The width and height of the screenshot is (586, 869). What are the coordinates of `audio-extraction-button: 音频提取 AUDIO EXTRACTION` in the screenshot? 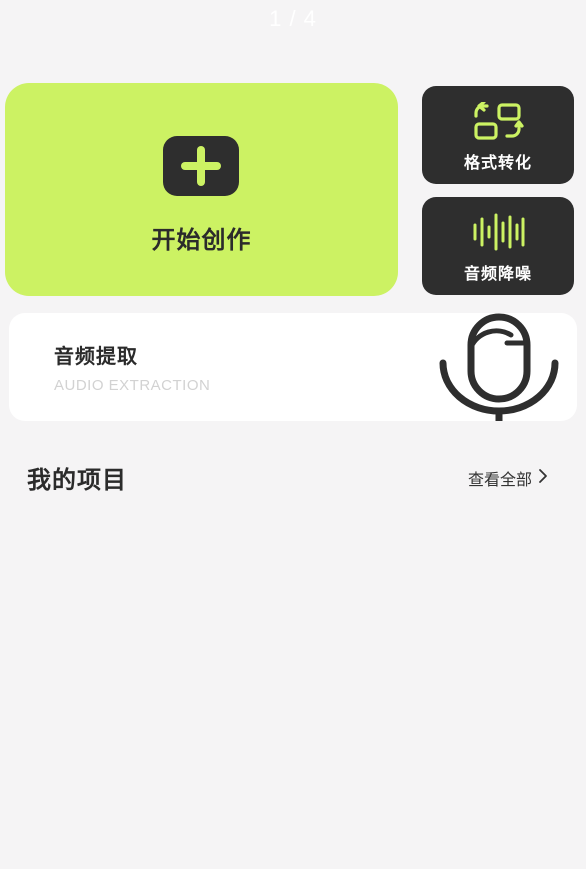 It's located at (293, 367).